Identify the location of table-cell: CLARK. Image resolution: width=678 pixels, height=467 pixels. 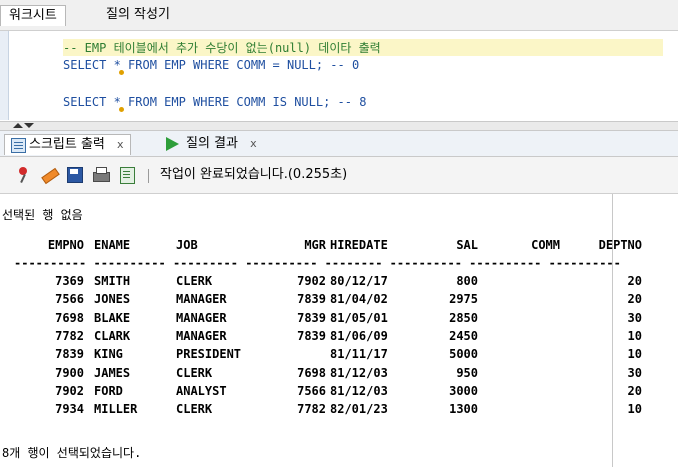
(112, 335).